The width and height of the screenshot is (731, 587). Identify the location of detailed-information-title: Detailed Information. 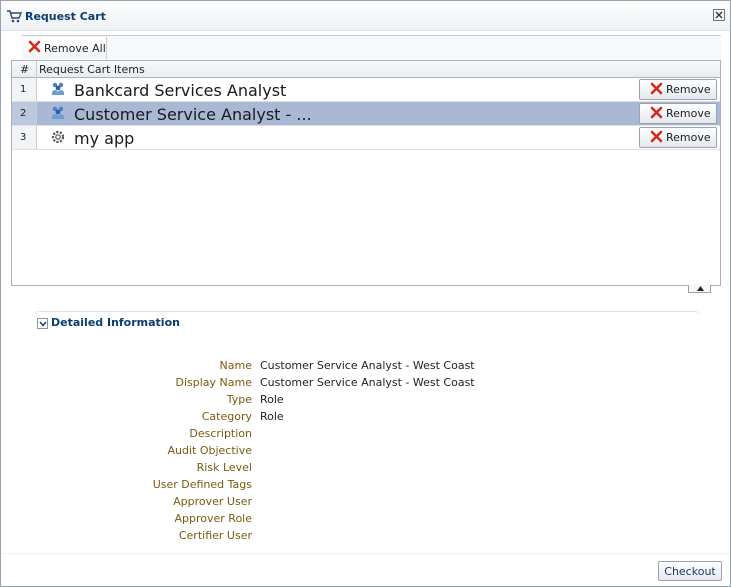
(115, 322).